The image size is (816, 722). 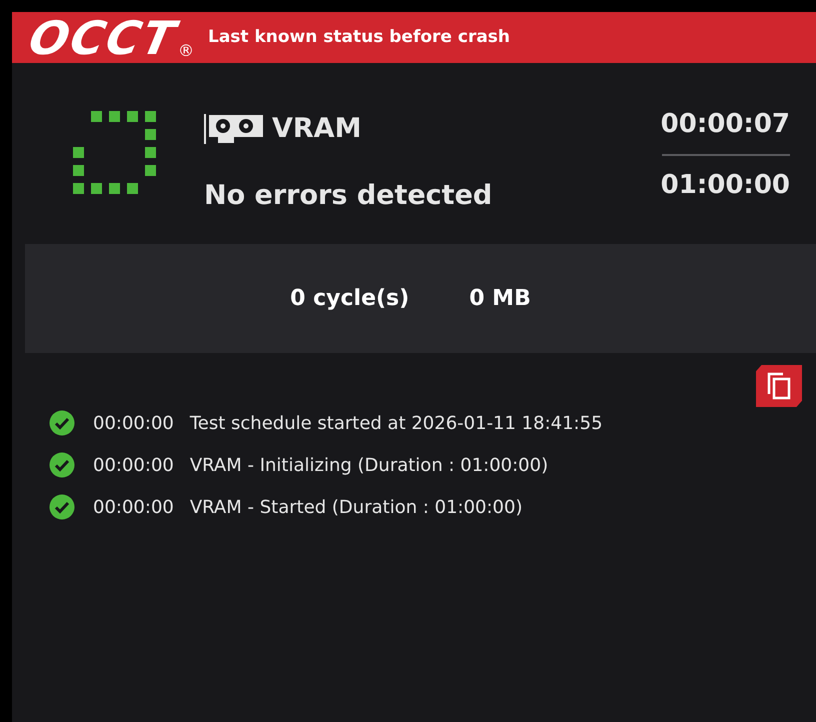 What do you see at coordinates (349, 195) in the screenshot?
I see `test-status: No errors detected` at bounding box center [349, 195].